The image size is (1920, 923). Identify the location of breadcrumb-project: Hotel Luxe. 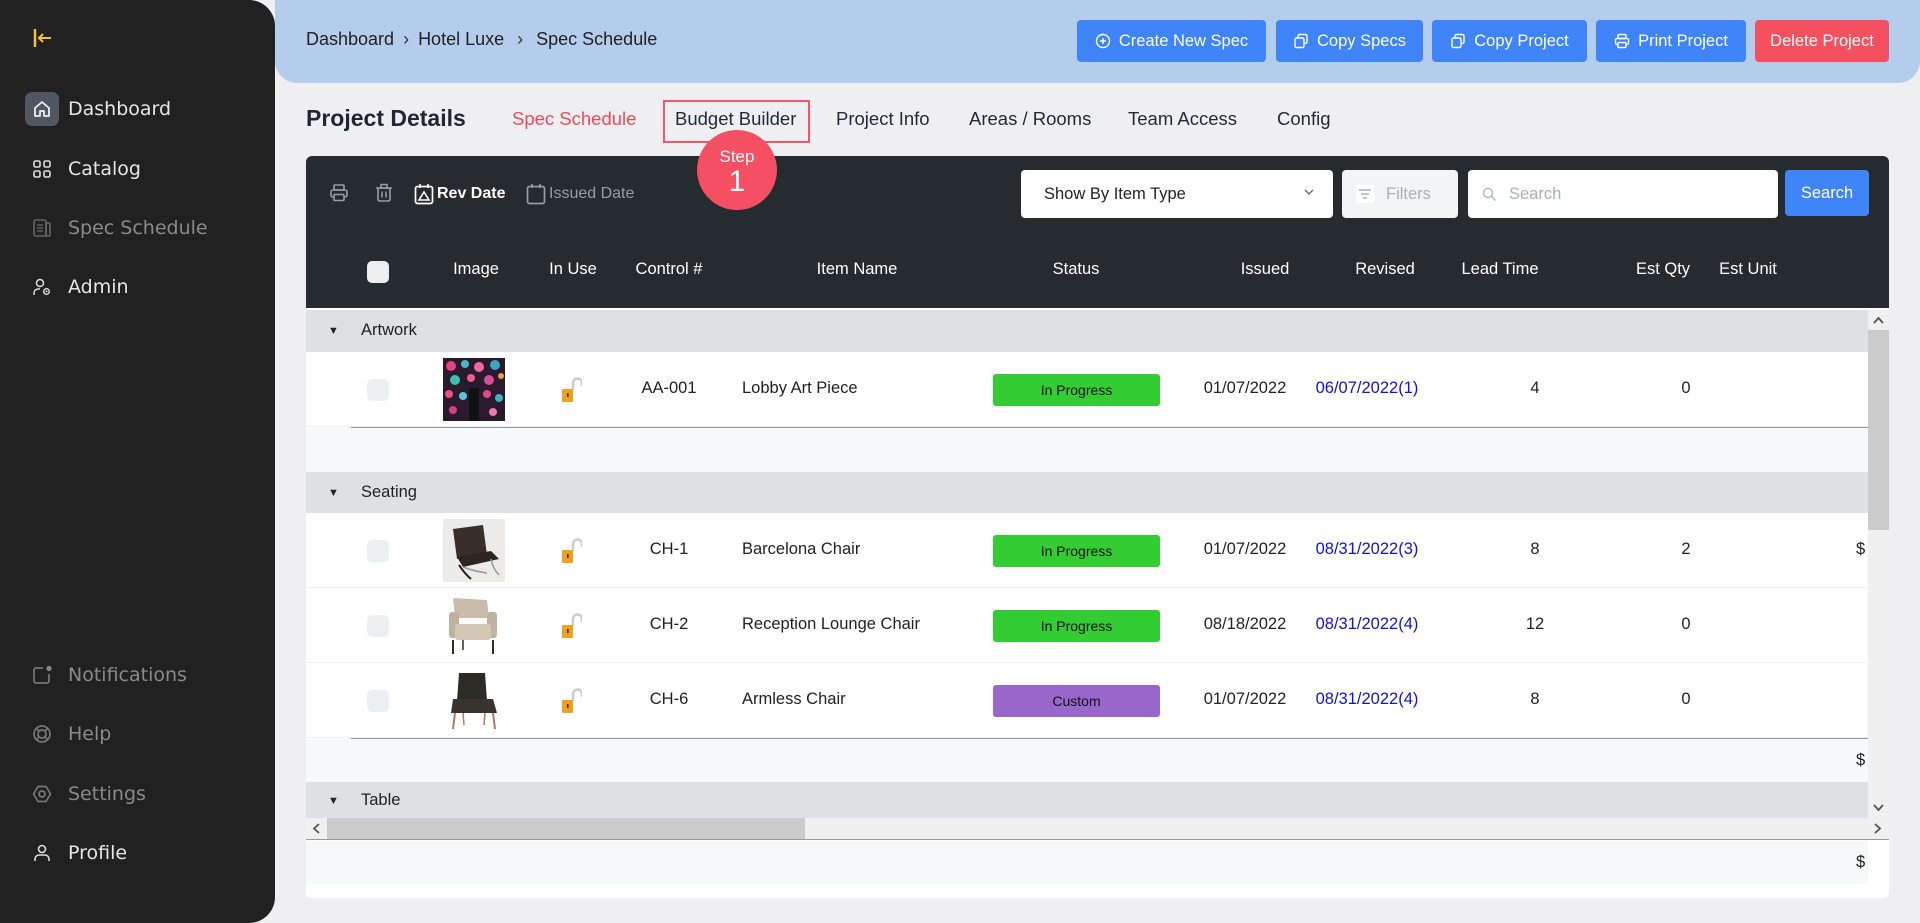
(461, 39).